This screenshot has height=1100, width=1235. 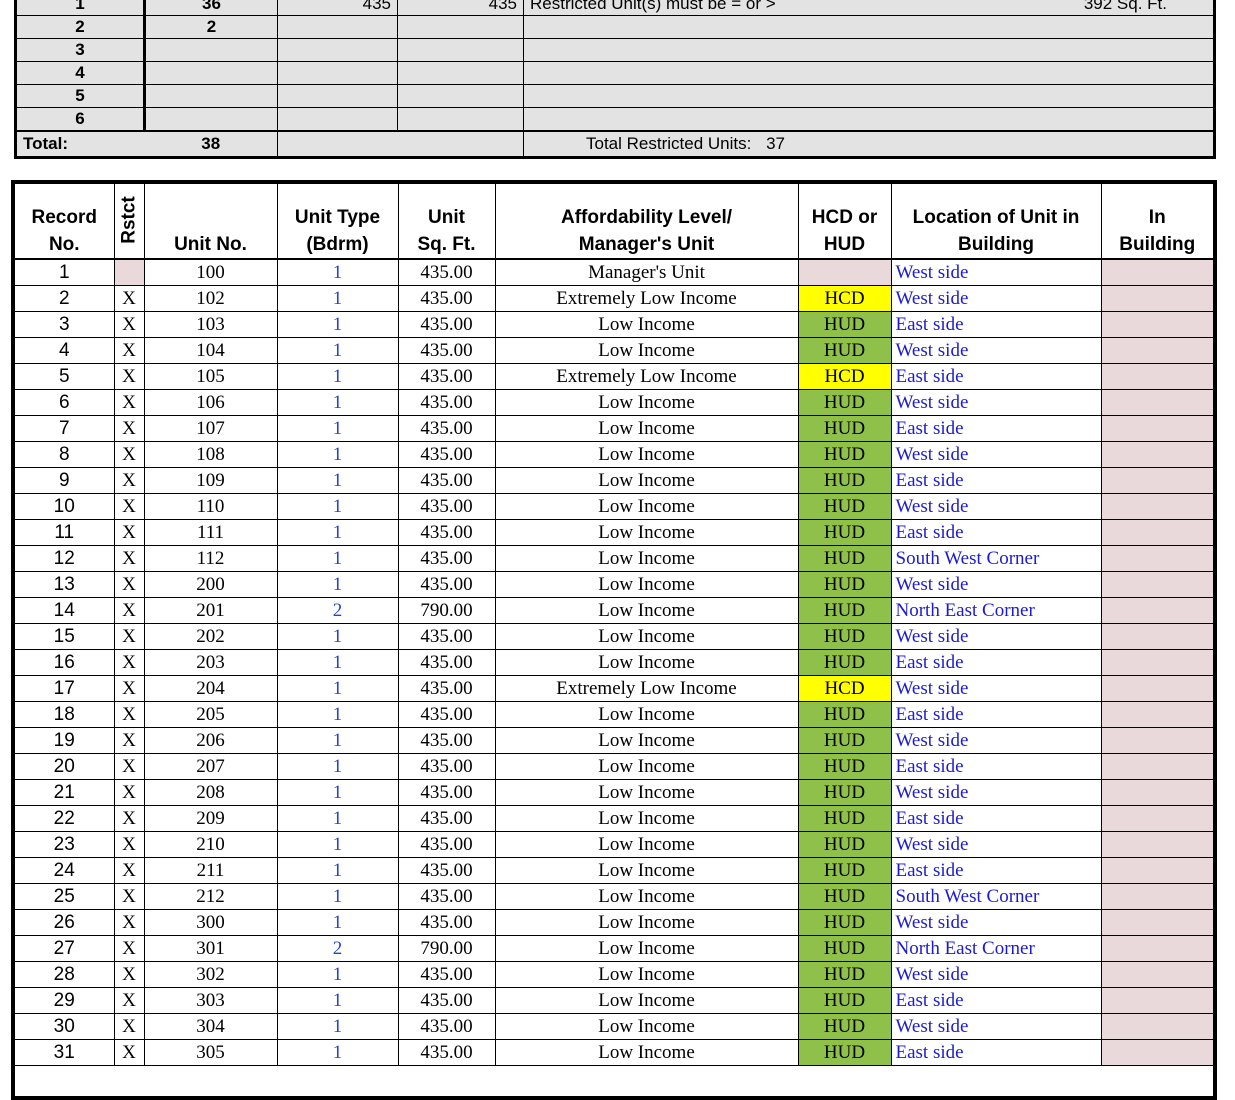 What do you see at coordinates (647, 222) in the screenshot?
I see `header-affordability: Affordability Level/Manager's Unit` at bounding box center [647, 222].